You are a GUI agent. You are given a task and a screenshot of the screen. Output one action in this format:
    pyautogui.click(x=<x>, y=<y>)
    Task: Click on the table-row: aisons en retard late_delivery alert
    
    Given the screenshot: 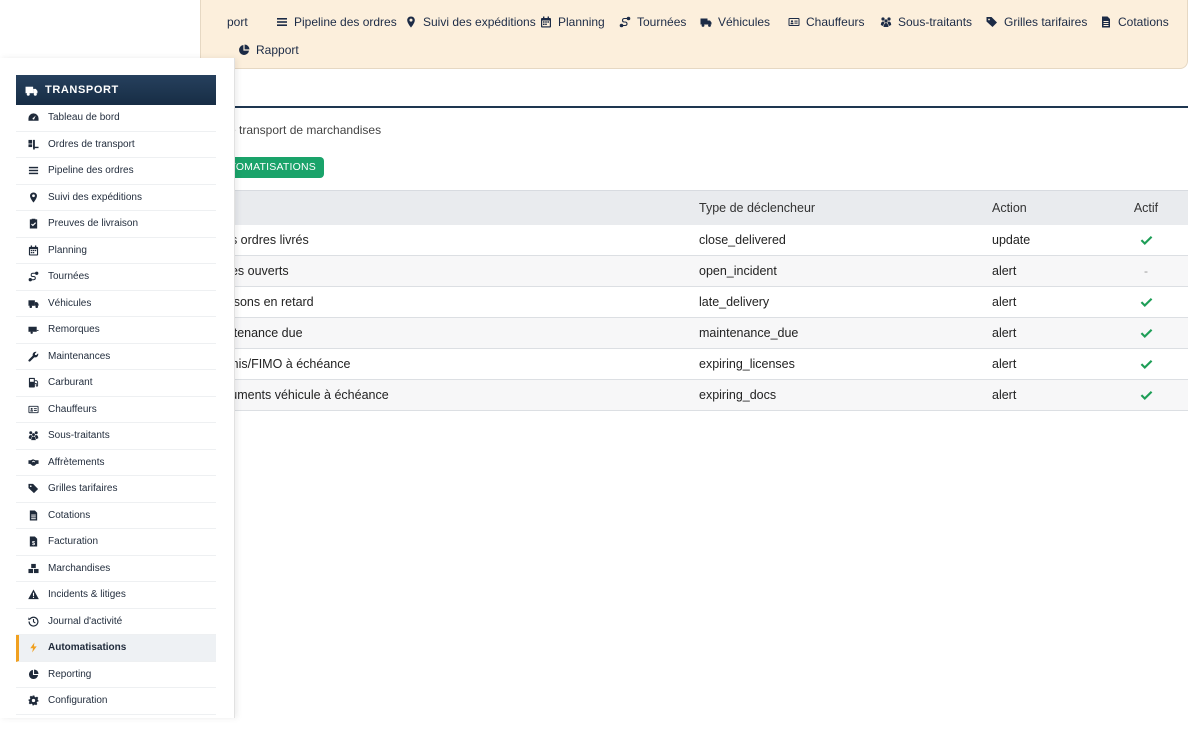 What is the action you would take?
    pyautogui.click(x=694, y=302)
    